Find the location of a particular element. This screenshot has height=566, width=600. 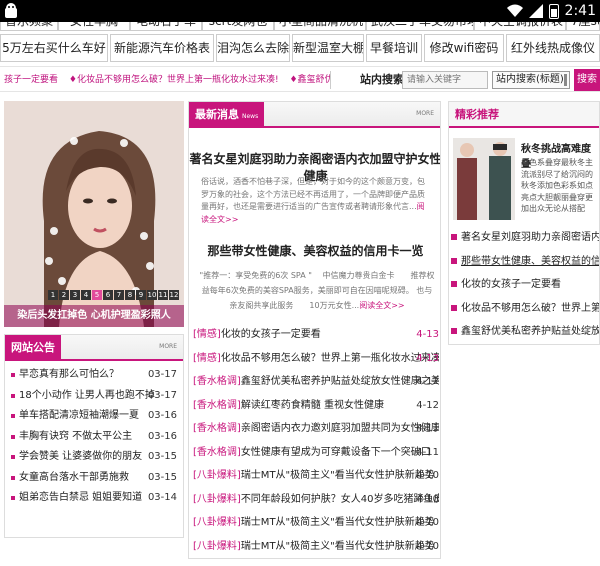

slide-page: 4 is located at coordinates (86, 295).